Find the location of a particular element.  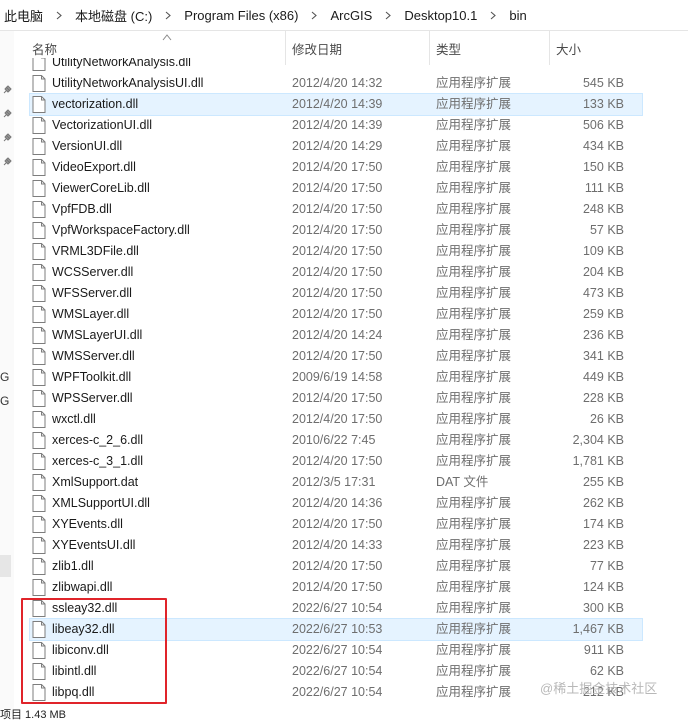

file-size: 57 KB is located at coordinates (606, 230).